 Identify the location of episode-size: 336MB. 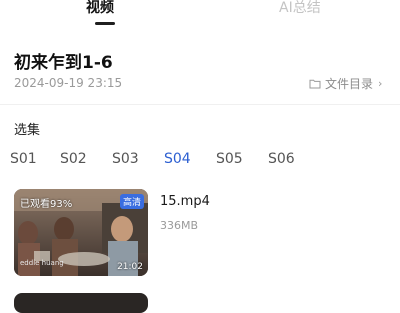
(179, 225).